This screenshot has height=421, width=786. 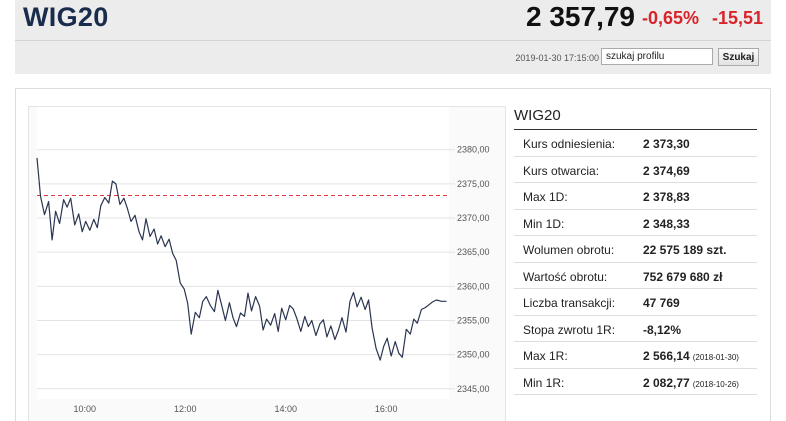 I want to click on stats-row: Wartość obrotu: 752 679 680 zł, so click(x=635, y=276).